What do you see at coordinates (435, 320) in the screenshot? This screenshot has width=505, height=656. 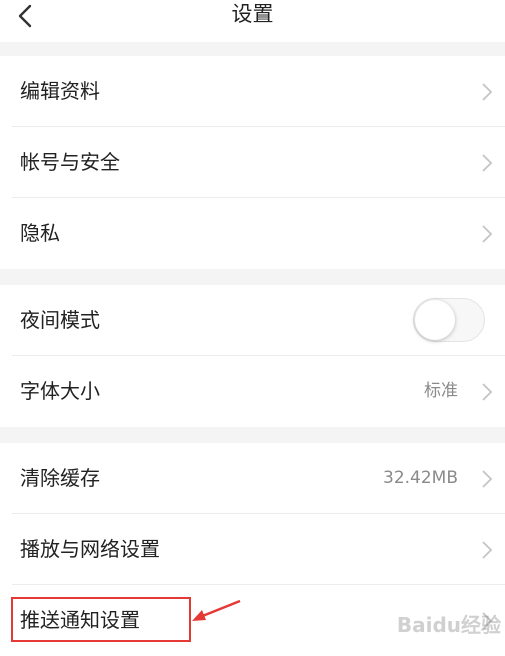 I see `toggle-knob` at bounding box center [435, 320].